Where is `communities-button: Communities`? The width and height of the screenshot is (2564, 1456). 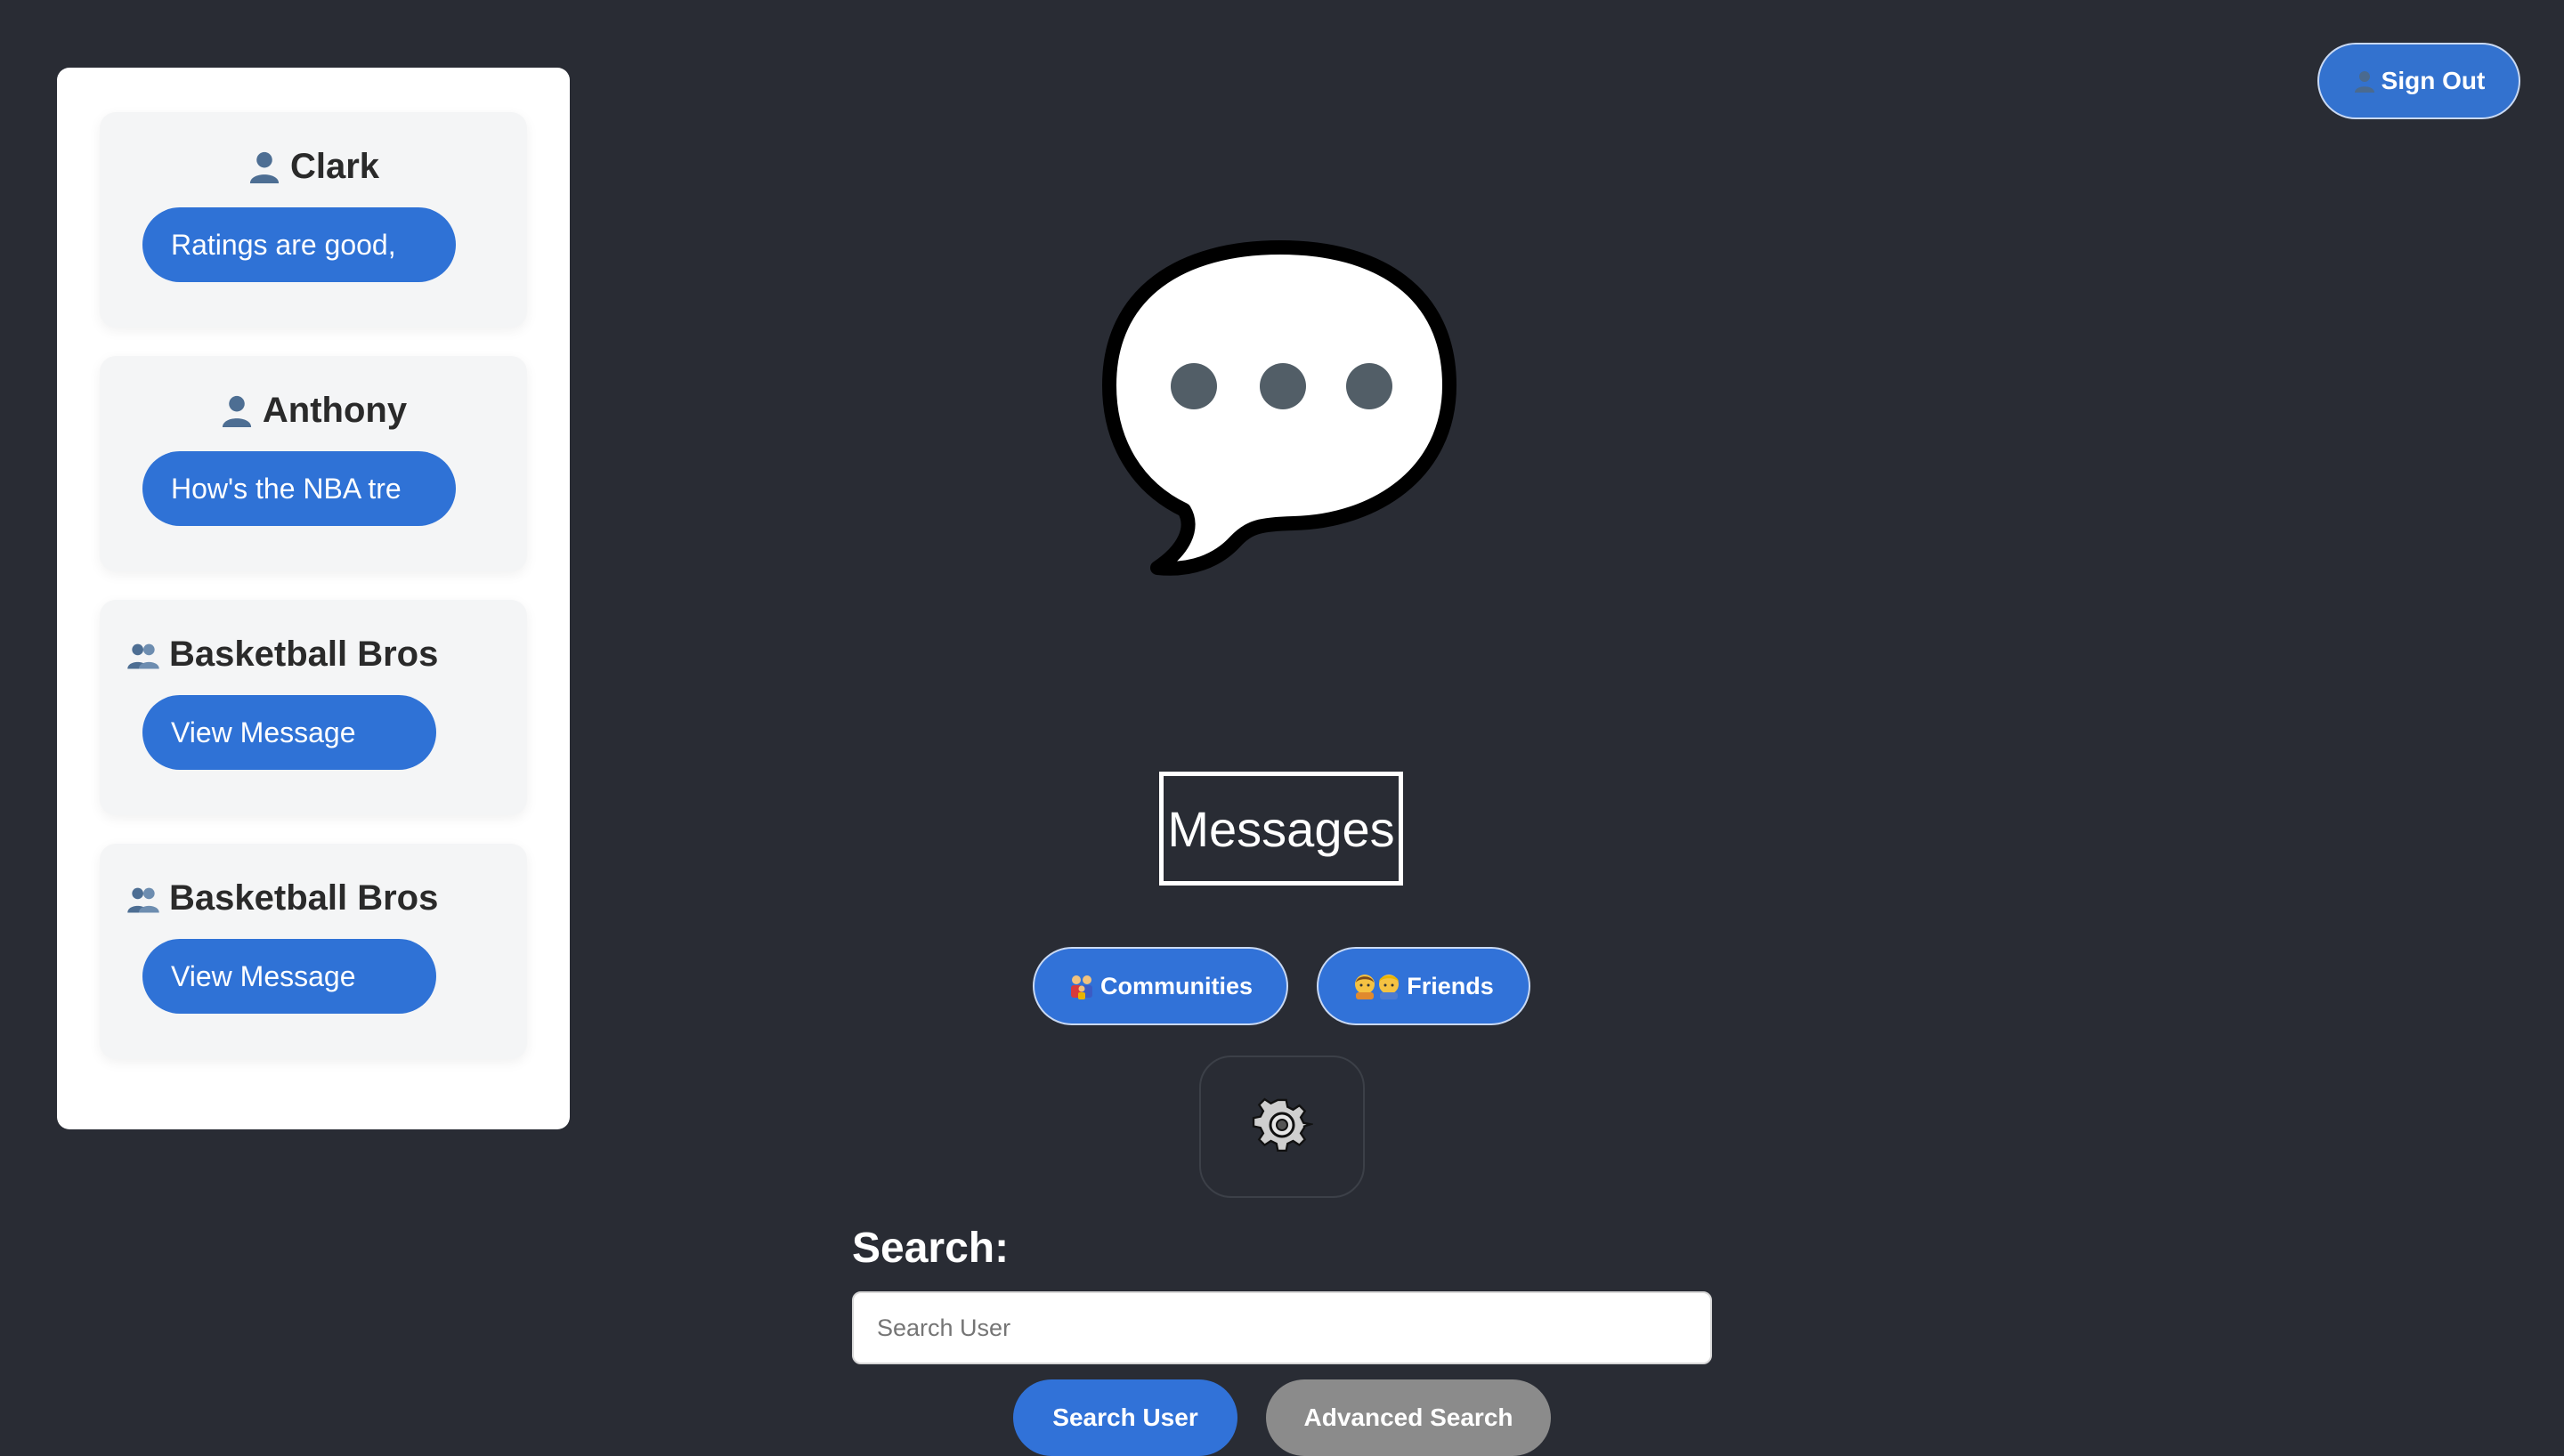 communities-button: Communities is located at coordinates (1160, 986).